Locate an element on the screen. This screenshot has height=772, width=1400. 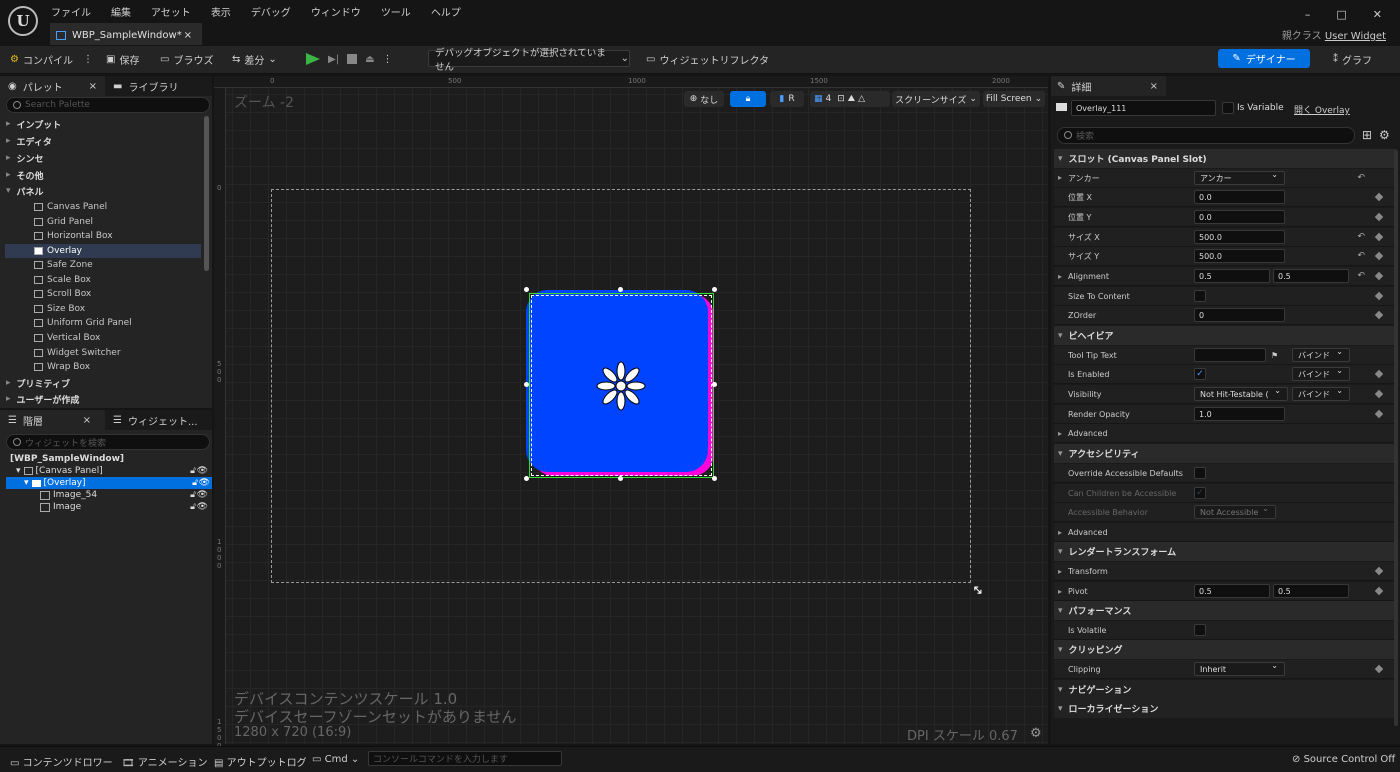
hierarchy-search-input: ウィジェットを検索 is located at coordinates (108, 442).